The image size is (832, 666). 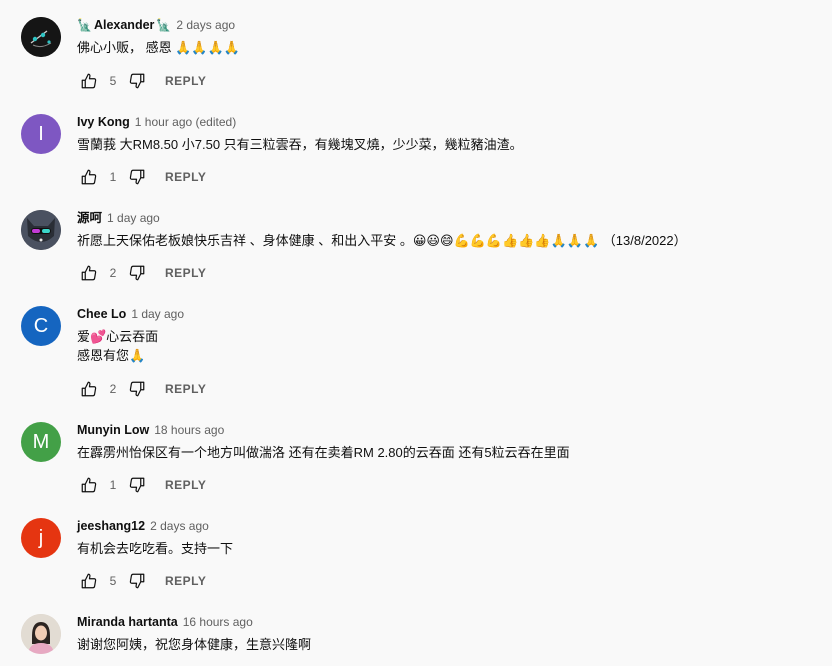 What do you see at coordinates (89, 218) in the screenshot?
I see `author-name: 源呵` at bounding box center [89, 218].